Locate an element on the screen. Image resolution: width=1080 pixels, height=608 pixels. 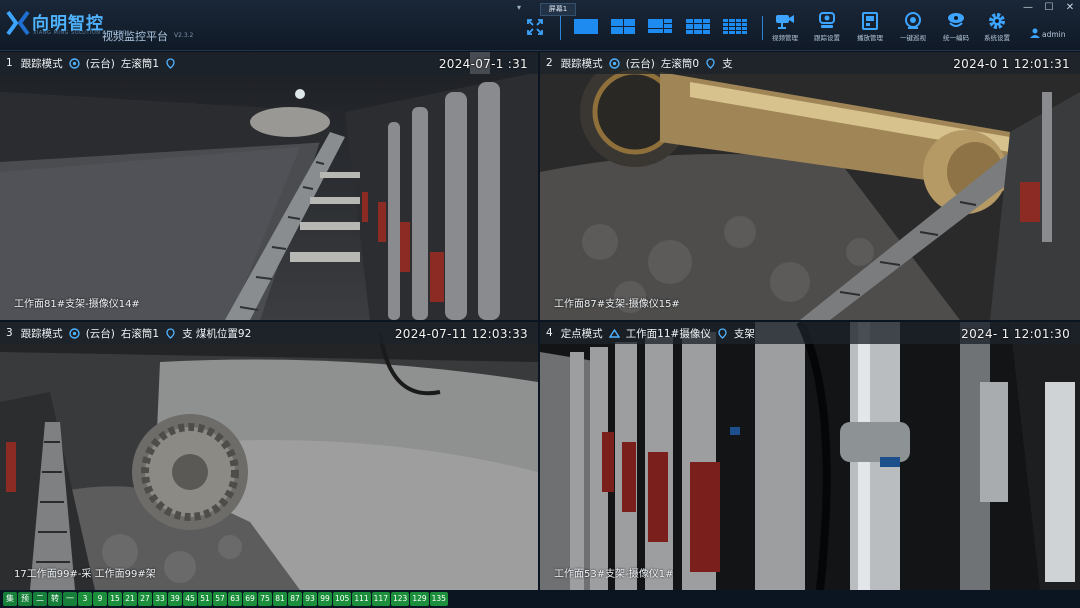
preset-chip: 39 is located at coordinates (175, 599).